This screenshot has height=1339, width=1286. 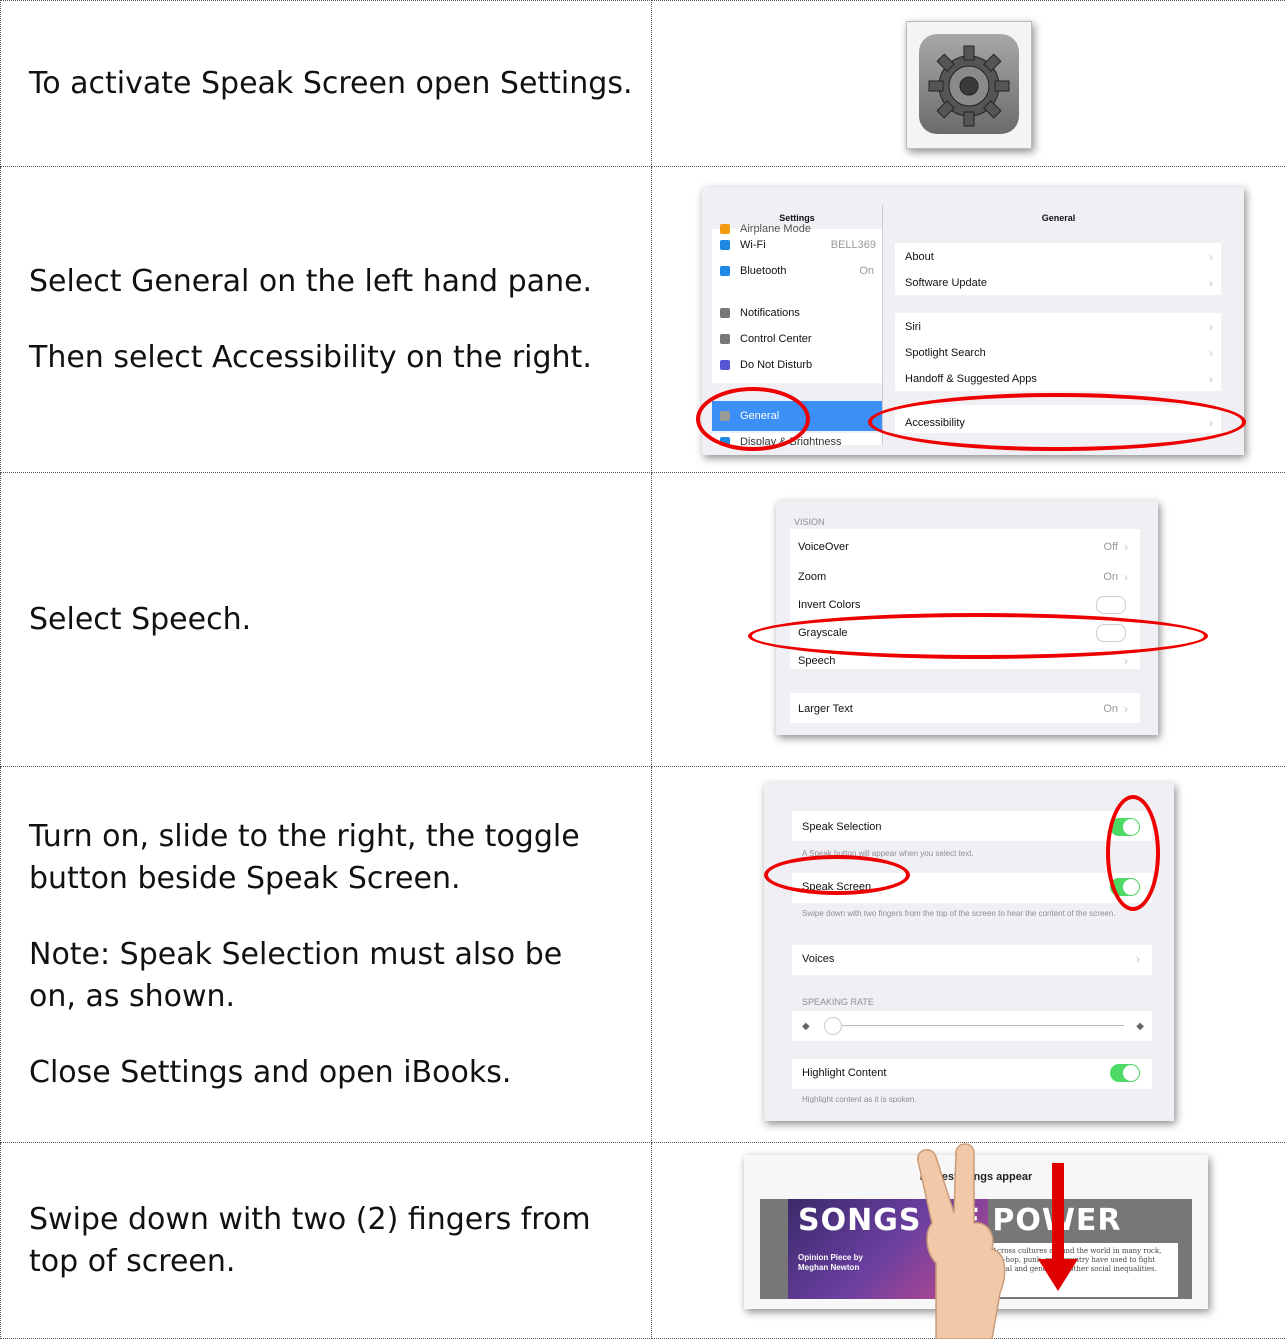 What do you see at coordinates (967, 605) in the screenshot?
I see `vision-item-invert-colors: Invert Colors` at bounding box center [967, 605].